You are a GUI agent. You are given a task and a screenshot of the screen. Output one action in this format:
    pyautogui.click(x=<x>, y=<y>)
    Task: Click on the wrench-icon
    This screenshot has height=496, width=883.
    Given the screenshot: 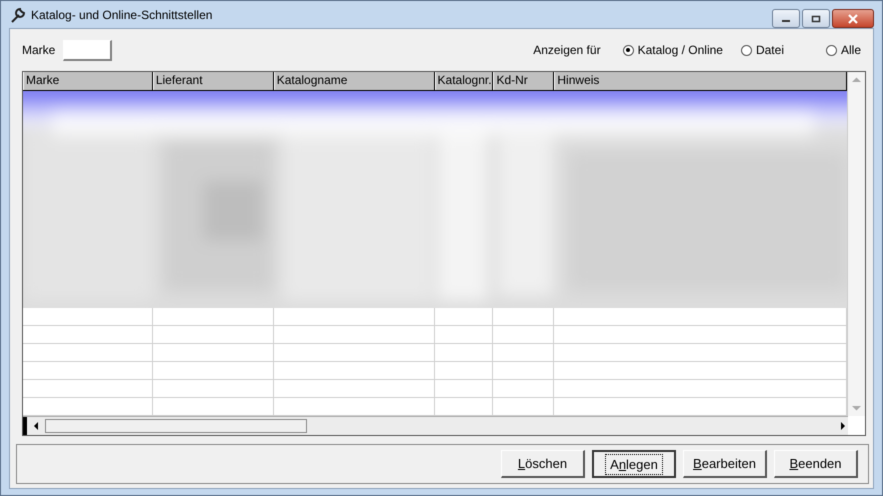 What is the action you would take?
    pyautogui.click(x=18, y=15)
    